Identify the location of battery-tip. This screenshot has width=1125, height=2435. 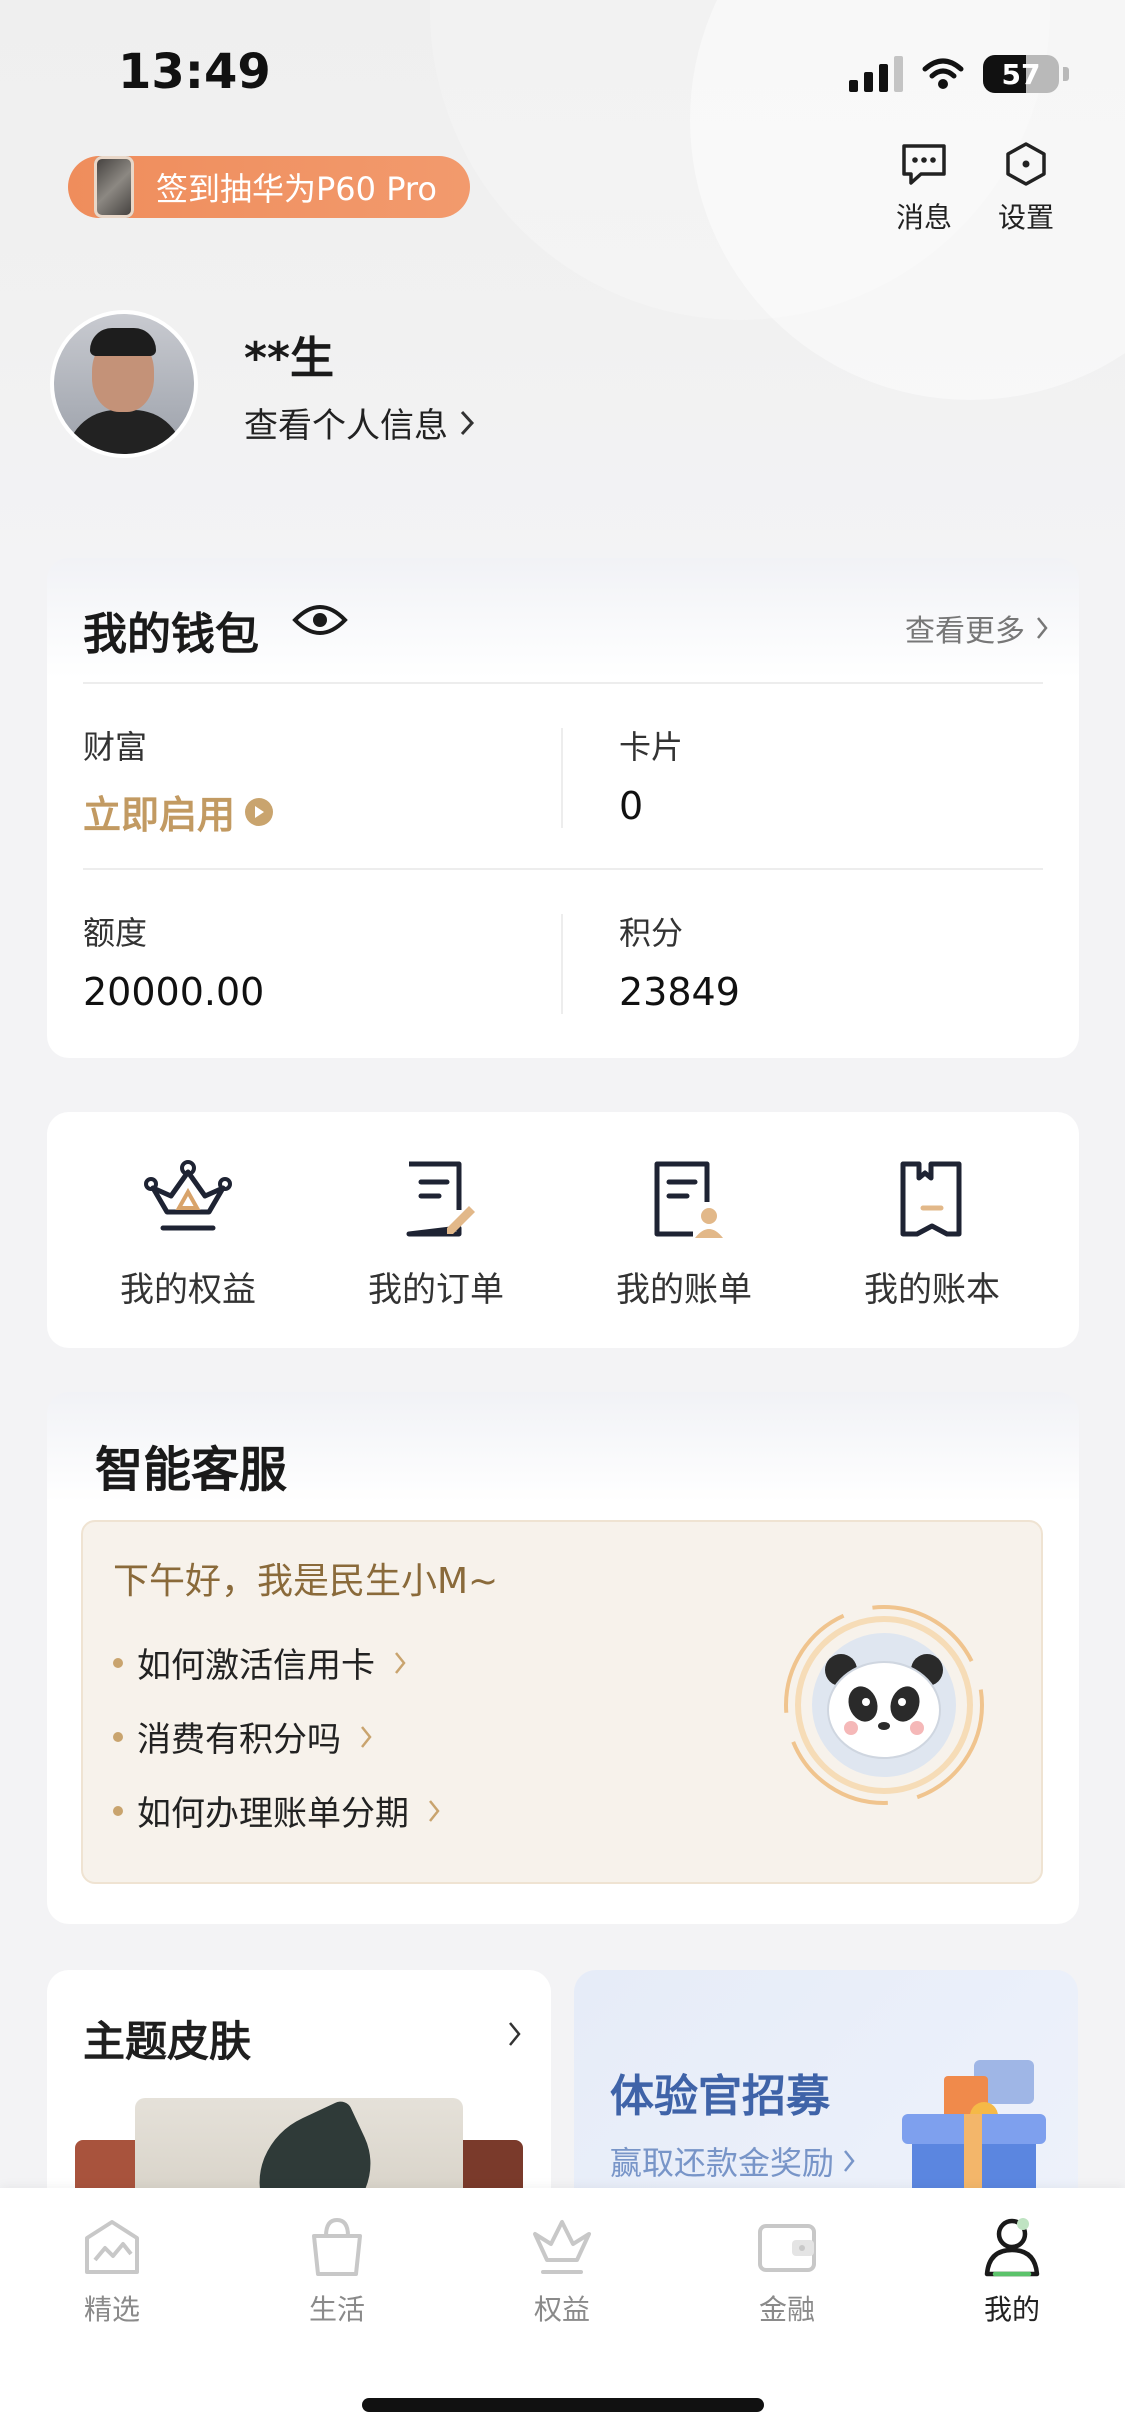
(1066, 74).